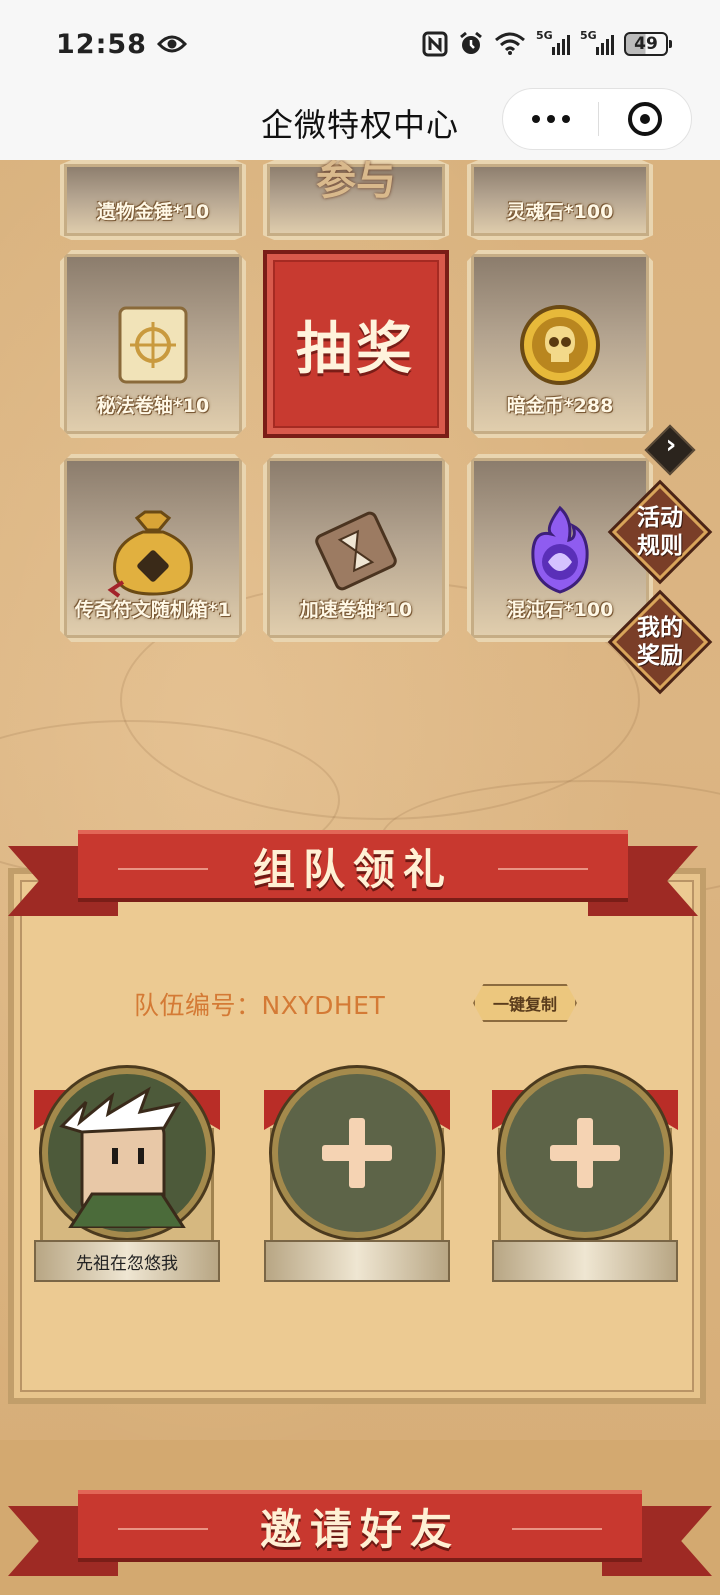 Image resolution: width=720 pixels, height=1595 pixels. I want to click on skull-coin-icon, so click(560, 347).